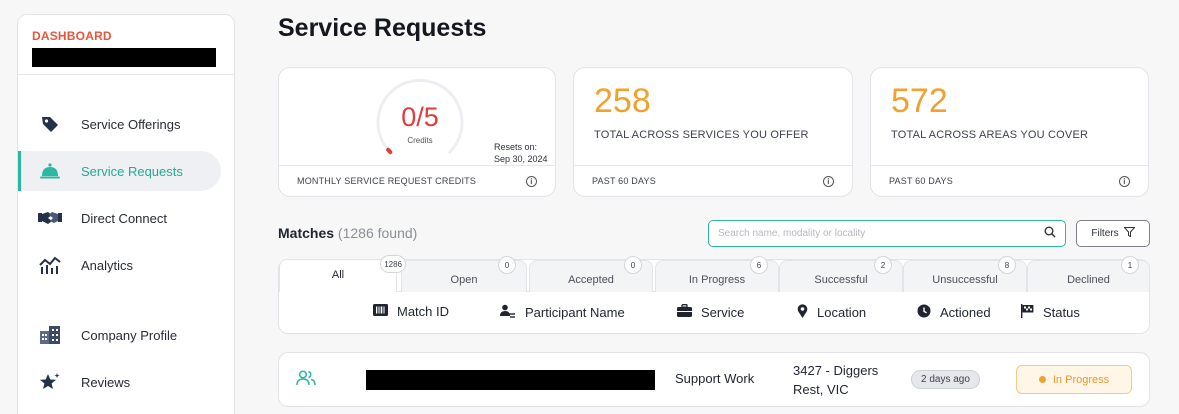 Image resolution: width=1179 pixels, height=414 pixels. I want to click on sidebar-item-direct-connect: Direct Connect, so click(119, 218).